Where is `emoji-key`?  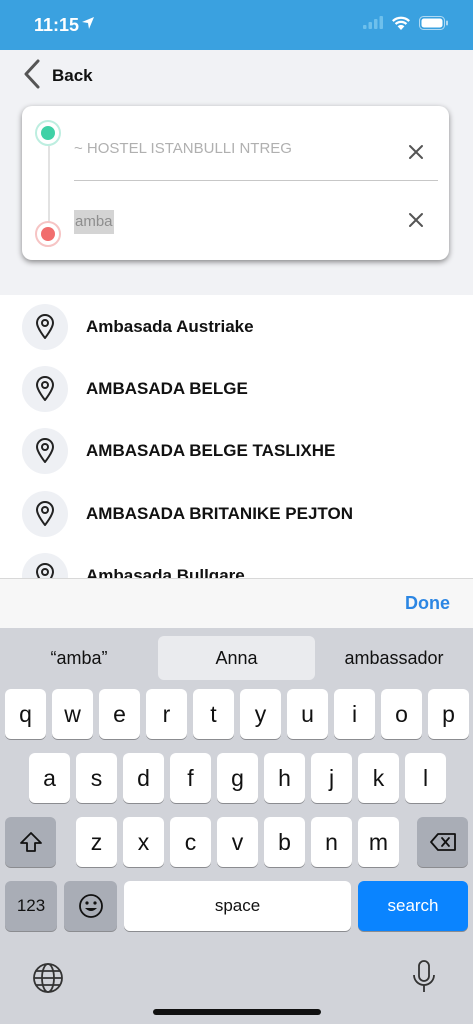
emoji-key is located at coordinates (90, 906).